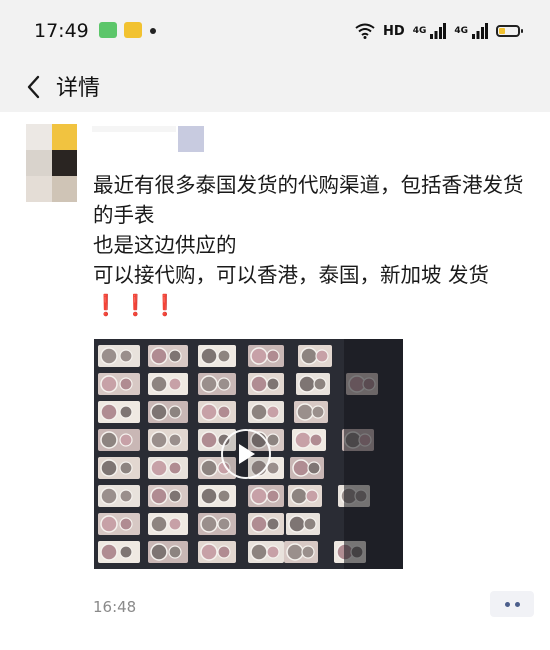 This screenshot has width=550, height=650. Describe the element at coordinates (133, 30) in the screenshot. I see `app-notification-yellow-icon` at that location.